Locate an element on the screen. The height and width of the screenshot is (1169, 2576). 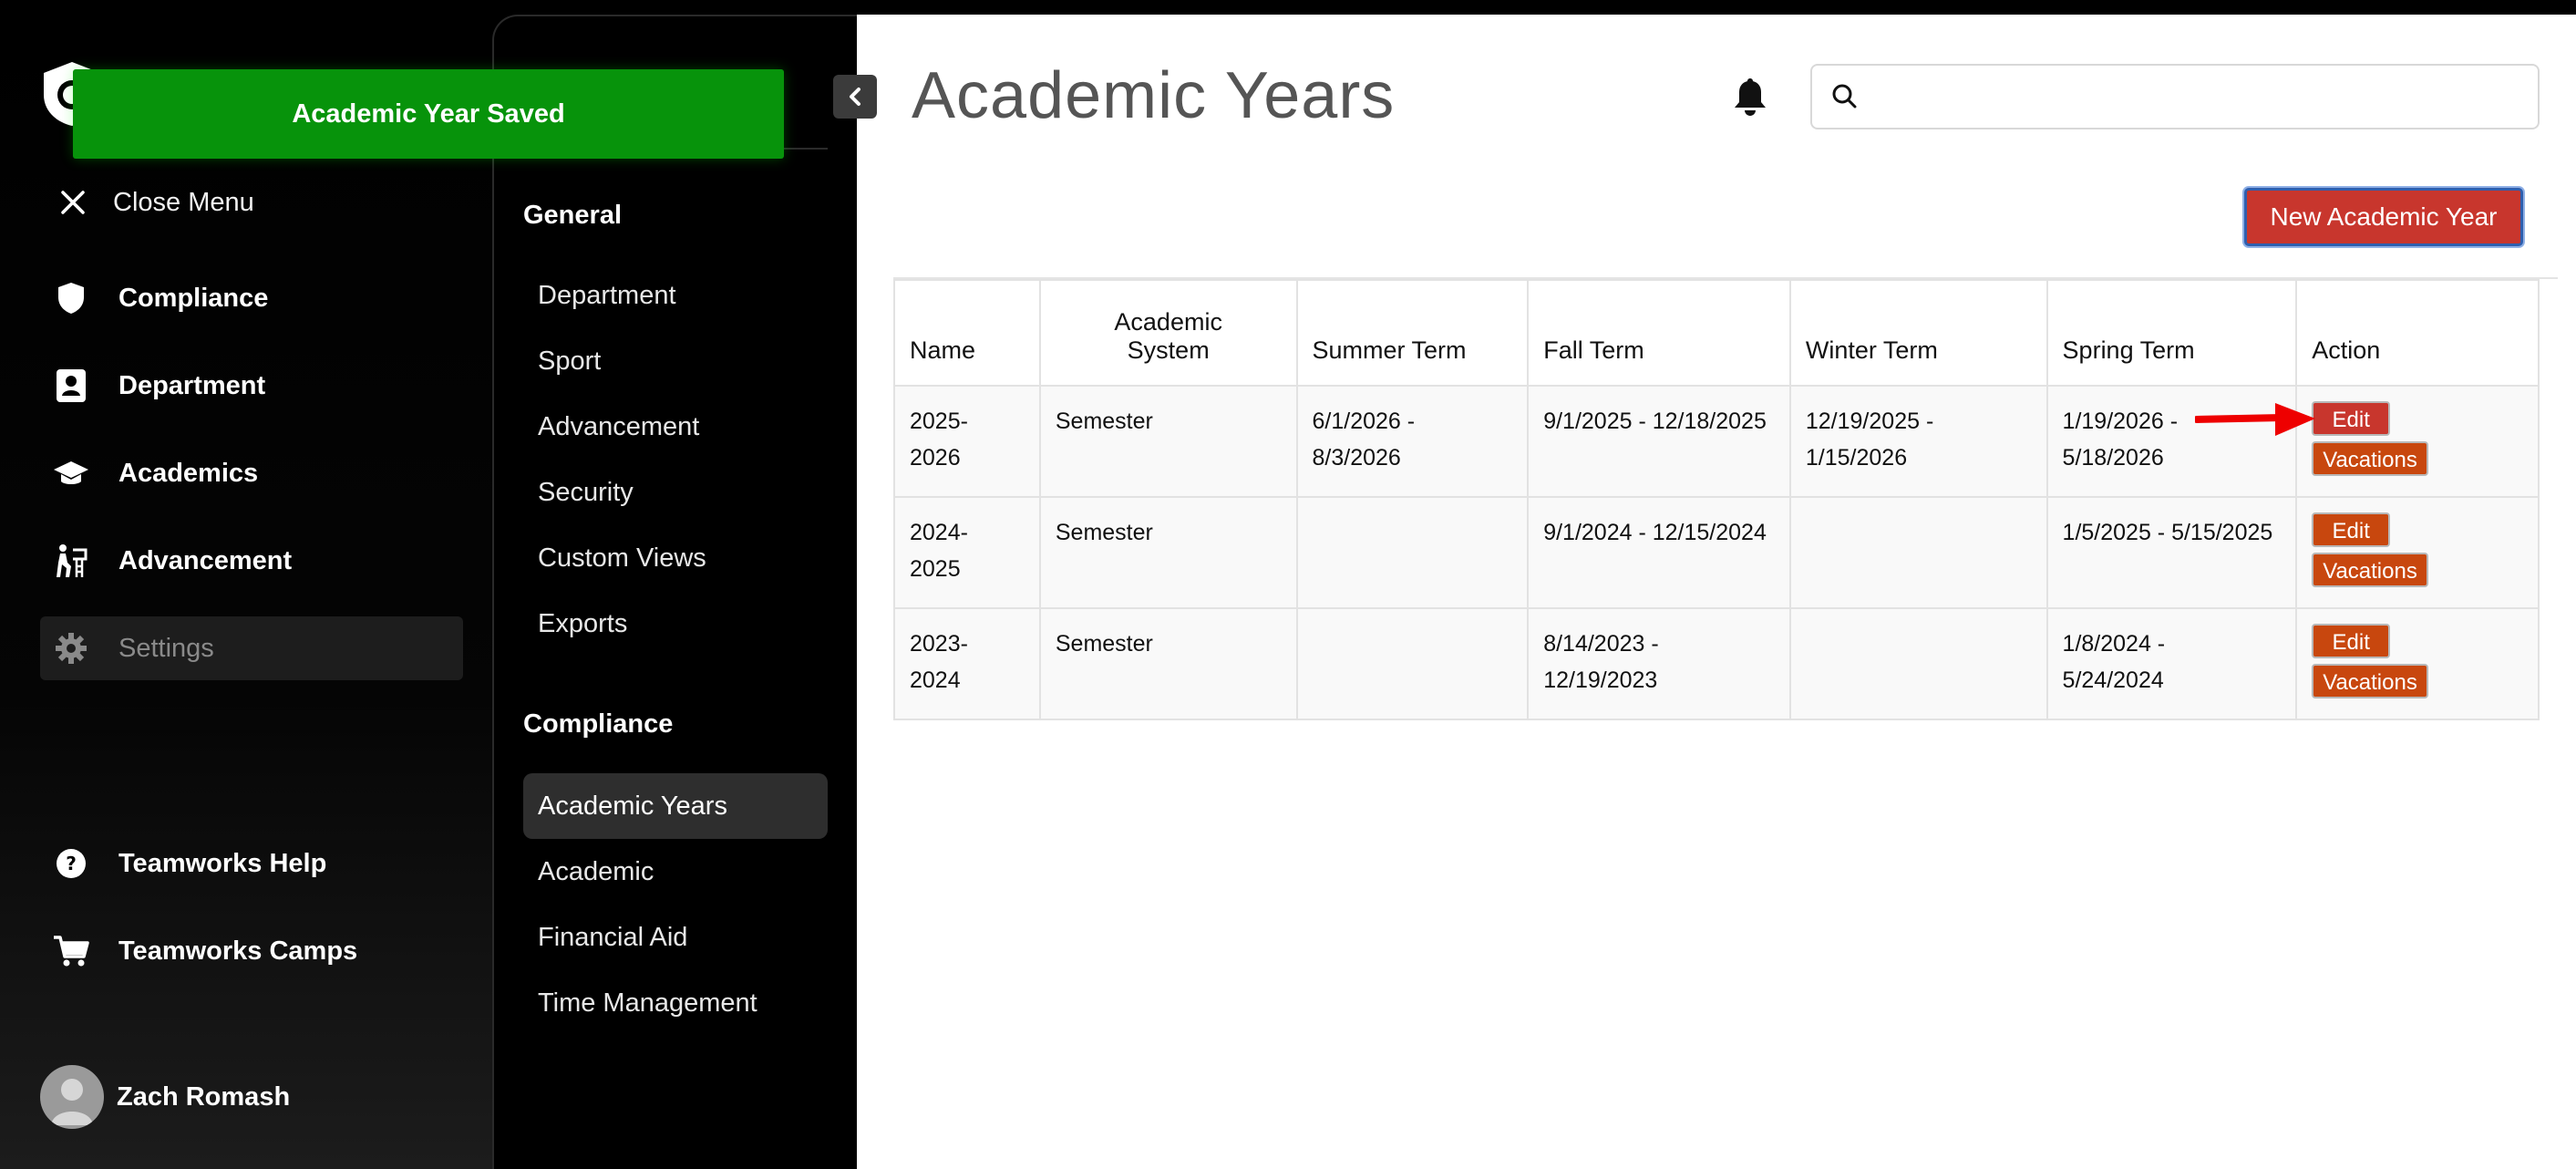
sidebar-item-teamworks-camps: Teamworks Camps is located at coordinates (252, 951).